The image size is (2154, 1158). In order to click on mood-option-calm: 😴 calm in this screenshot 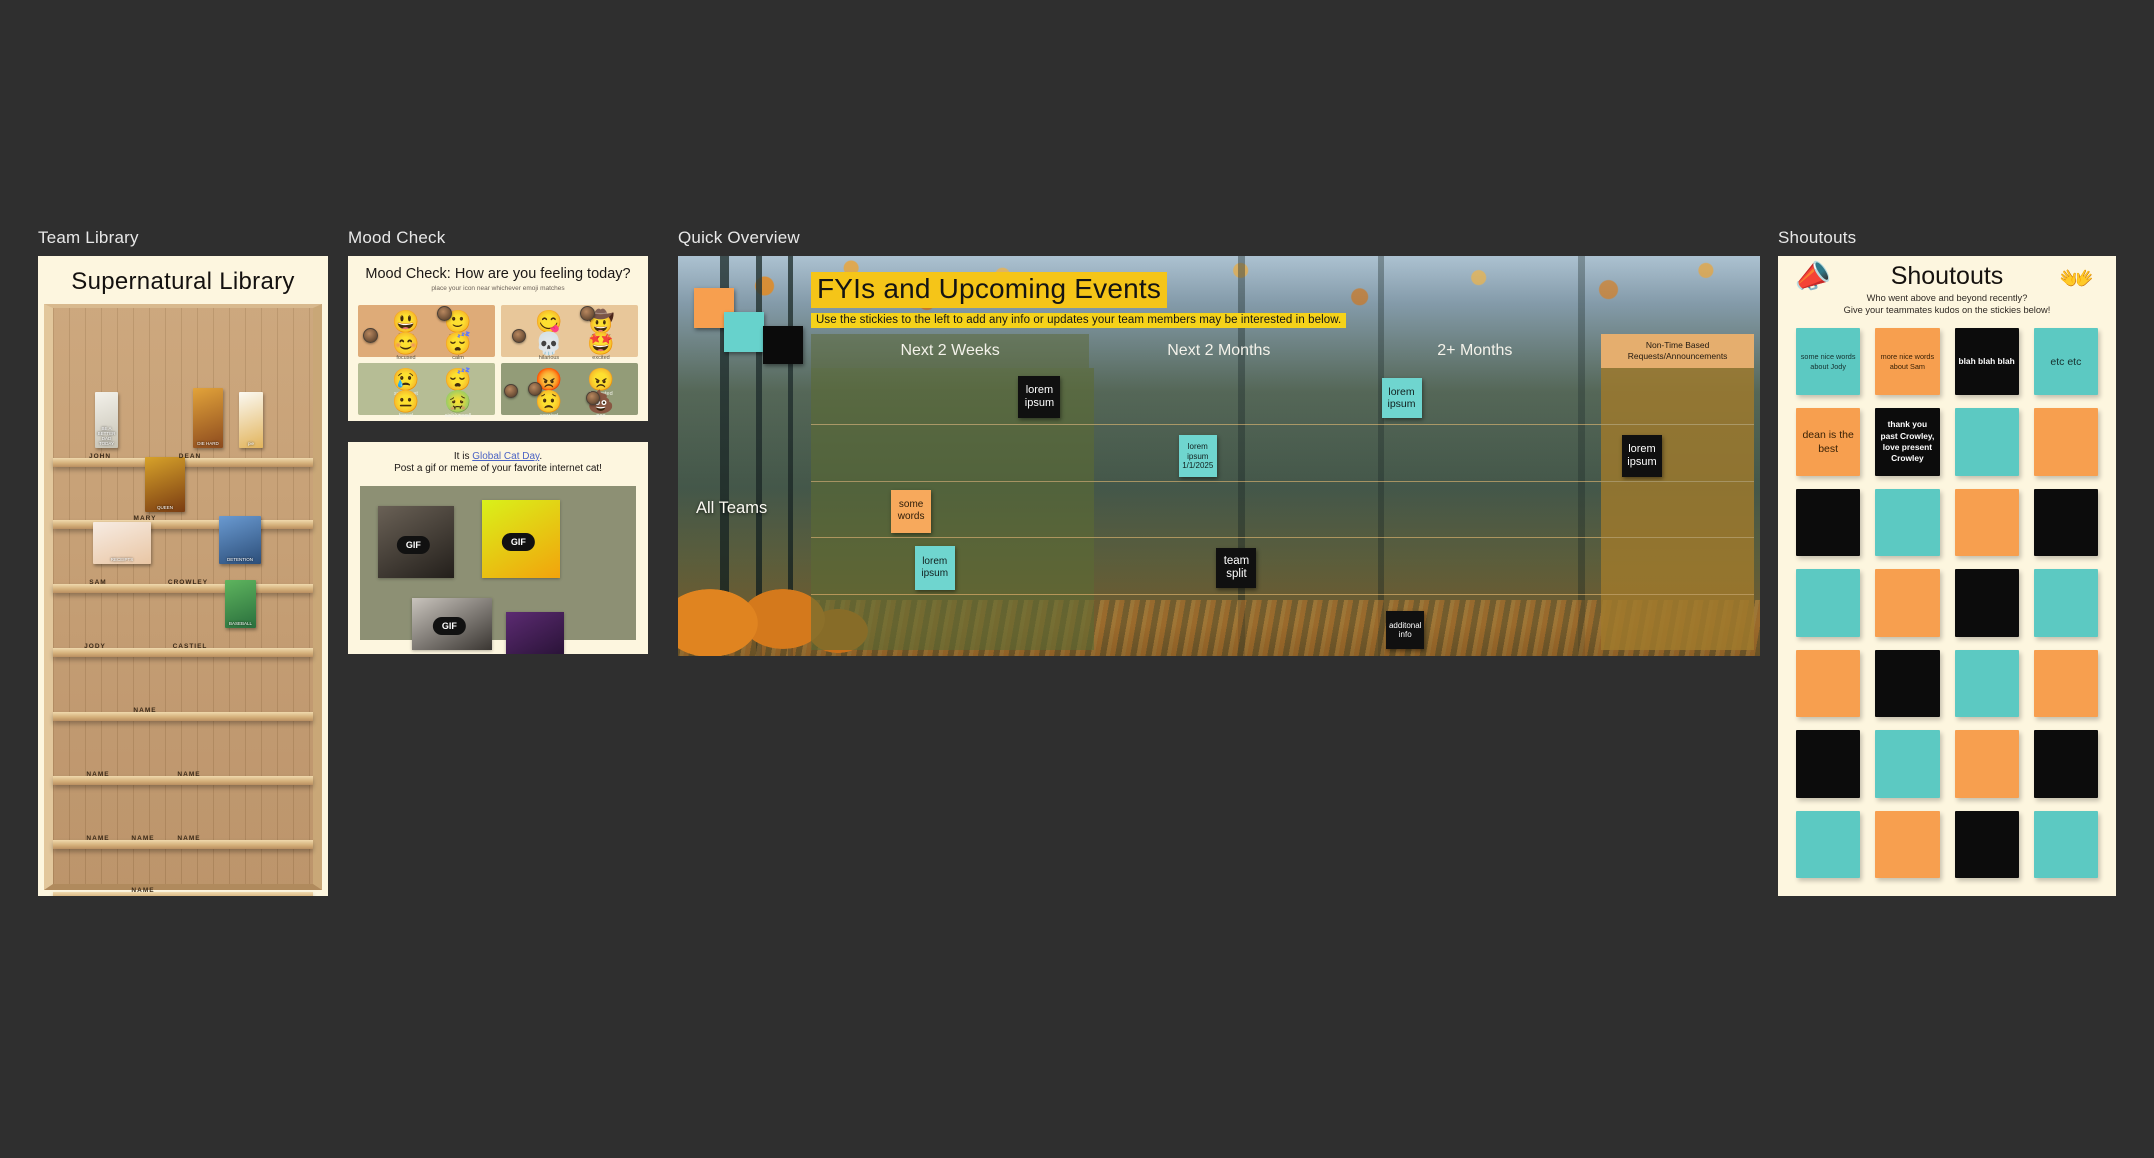, I will do `click(458, 347)`.